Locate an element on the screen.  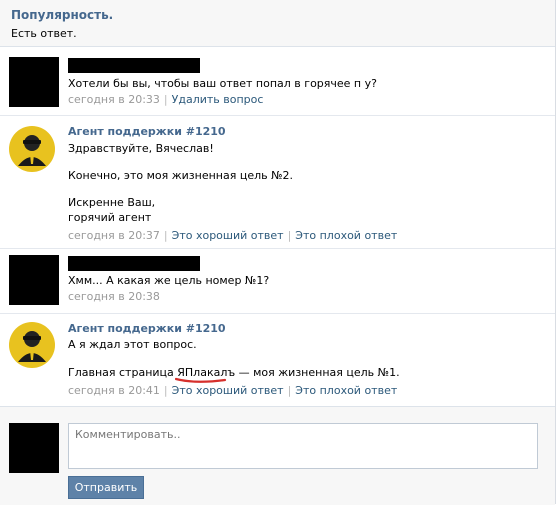
message-text: Хмм... А какая же цель номер №1? is located at coordinates (169, 280).